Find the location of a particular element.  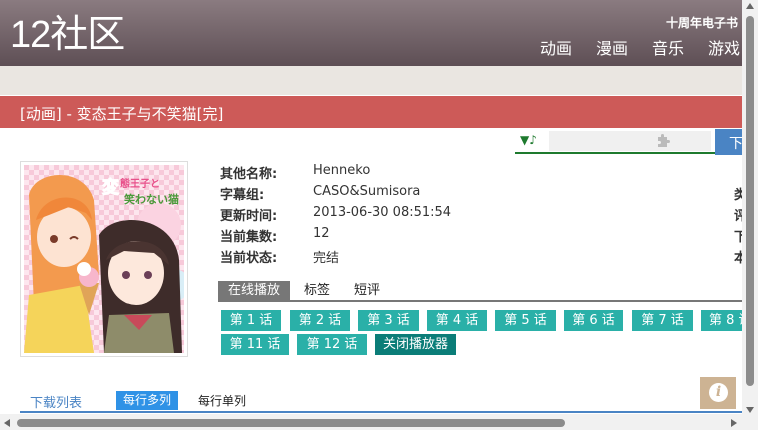

cover-image: 変 態王子と 笑わない猫 is located at coordinates (104, 259).